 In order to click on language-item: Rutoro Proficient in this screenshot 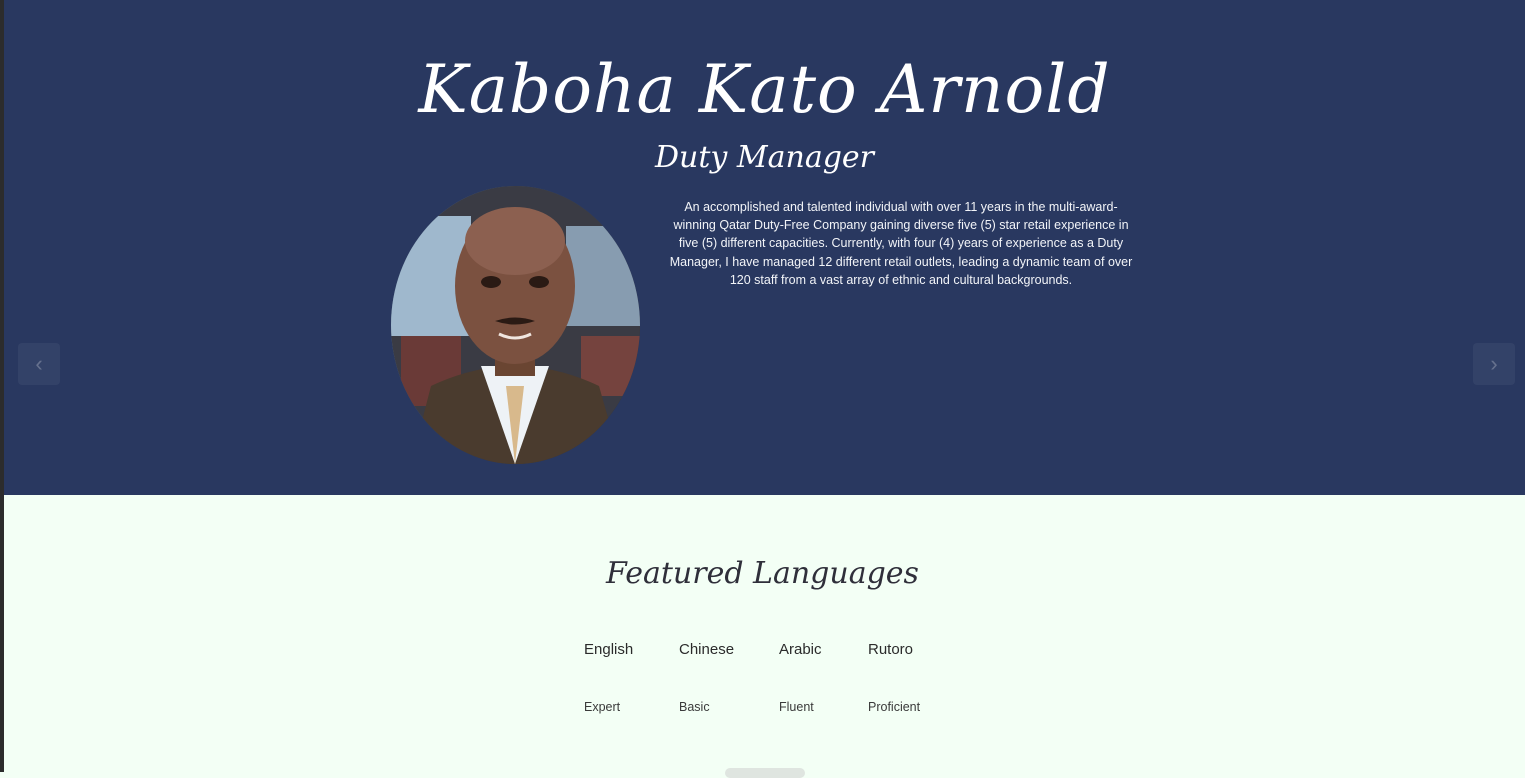, I will do `click(923, 677)`.